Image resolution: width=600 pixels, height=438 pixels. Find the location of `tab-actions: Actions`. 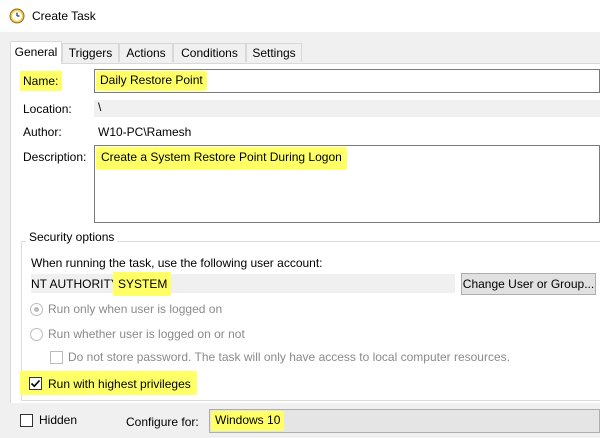

tab-actions: Actions is located at coordinates (146, 52).